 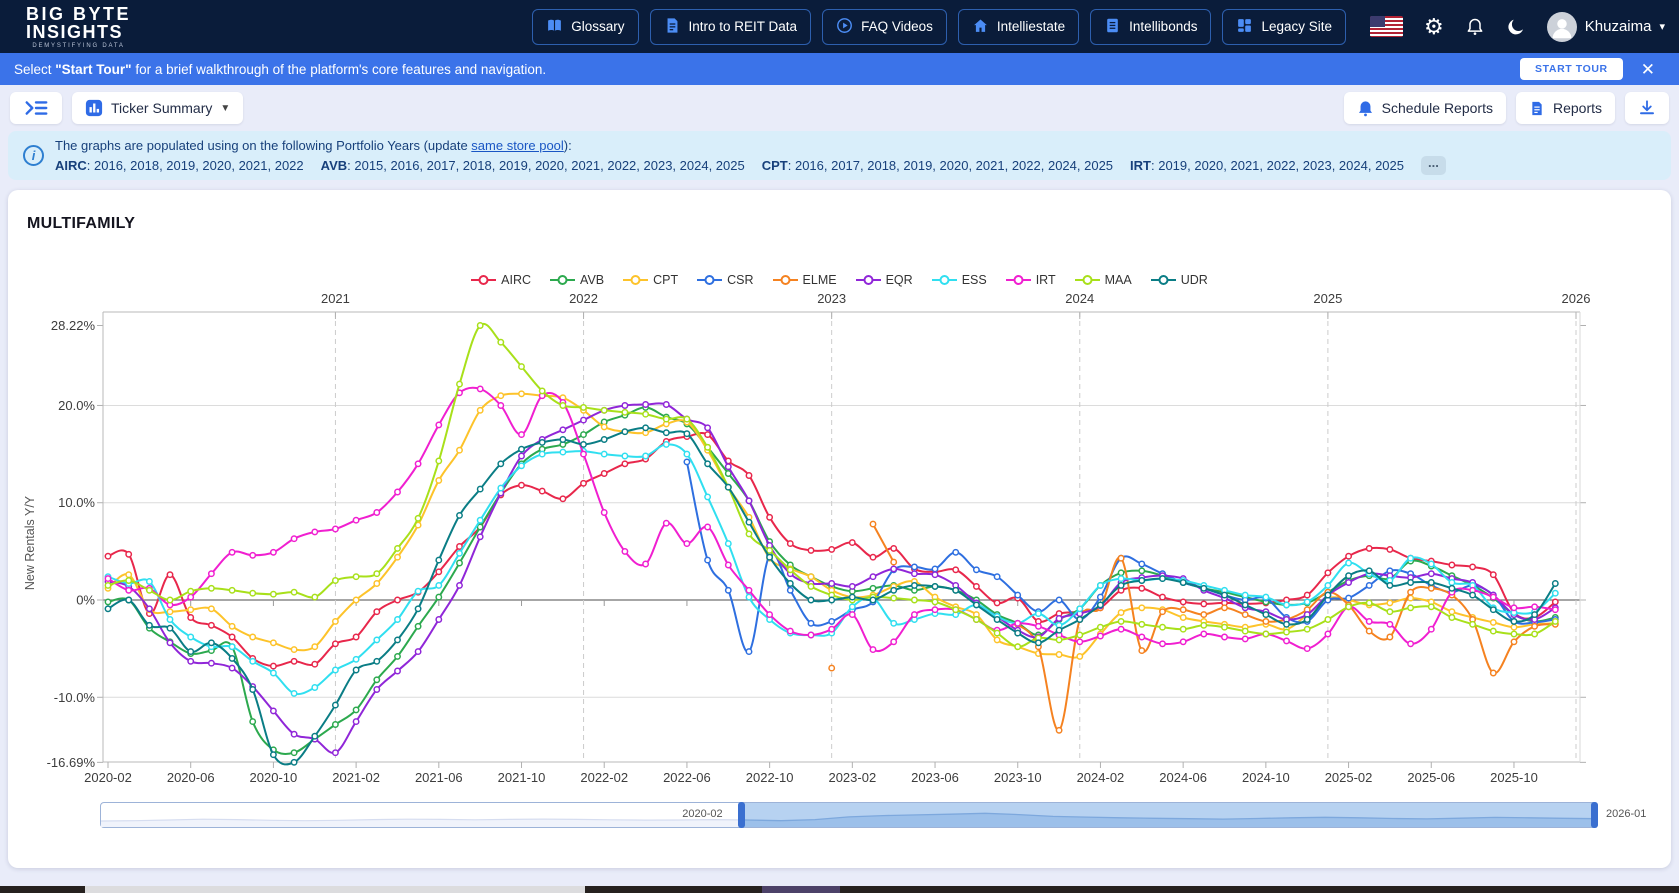 I want to click on logo-line1: BIG BYTE, so click(x=79, y=13).